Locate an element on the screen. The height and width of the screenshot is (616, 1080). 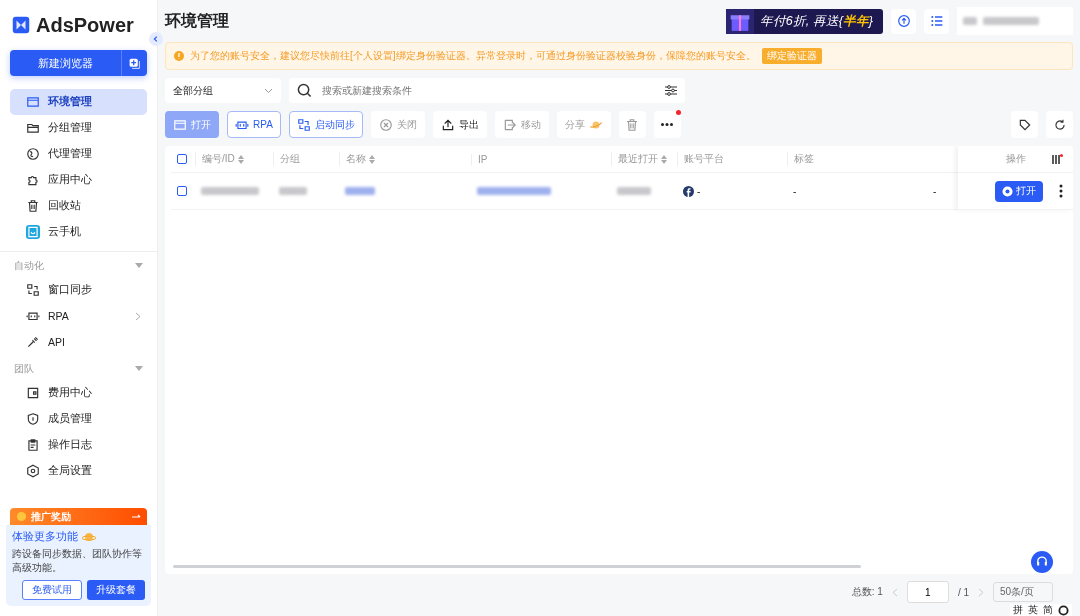
update-button is located at coordinates (903, 21).